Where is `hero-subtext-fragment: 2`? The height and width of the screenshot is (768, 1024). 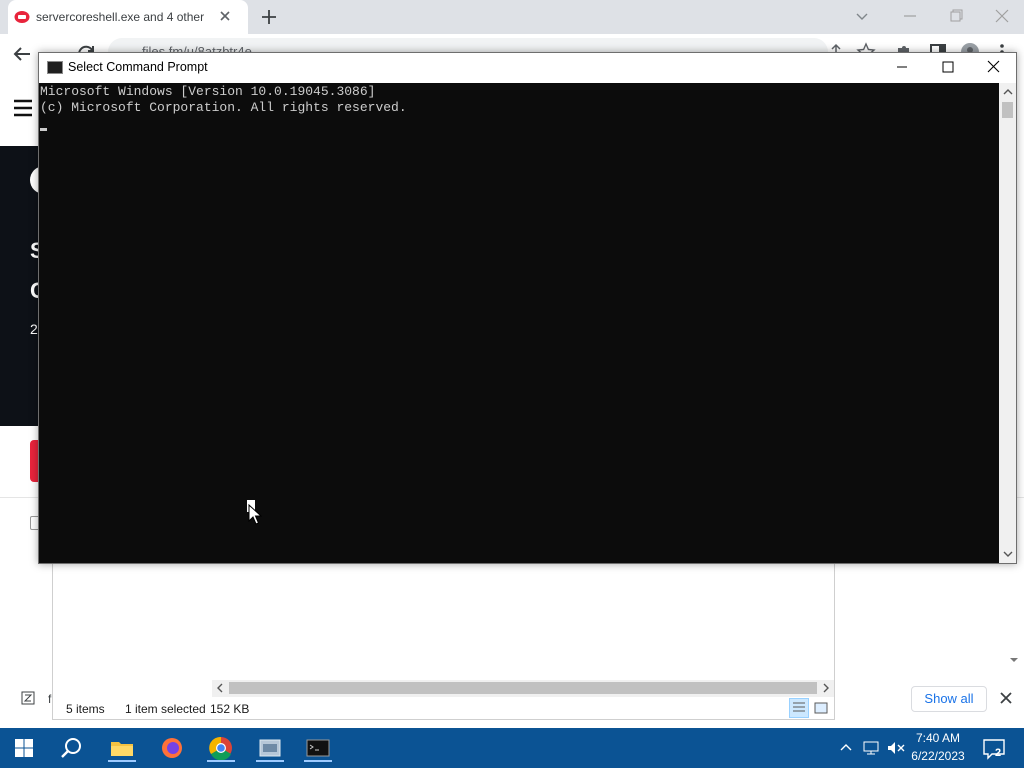 hero-subtext-fragment: 2 is located at coordinates (34, 329).